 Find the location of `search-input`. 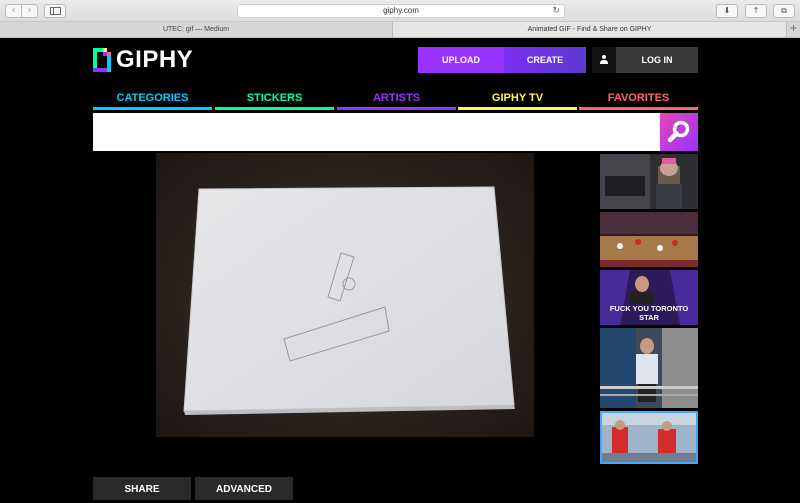

search-input is located at coordinates (376, 132).